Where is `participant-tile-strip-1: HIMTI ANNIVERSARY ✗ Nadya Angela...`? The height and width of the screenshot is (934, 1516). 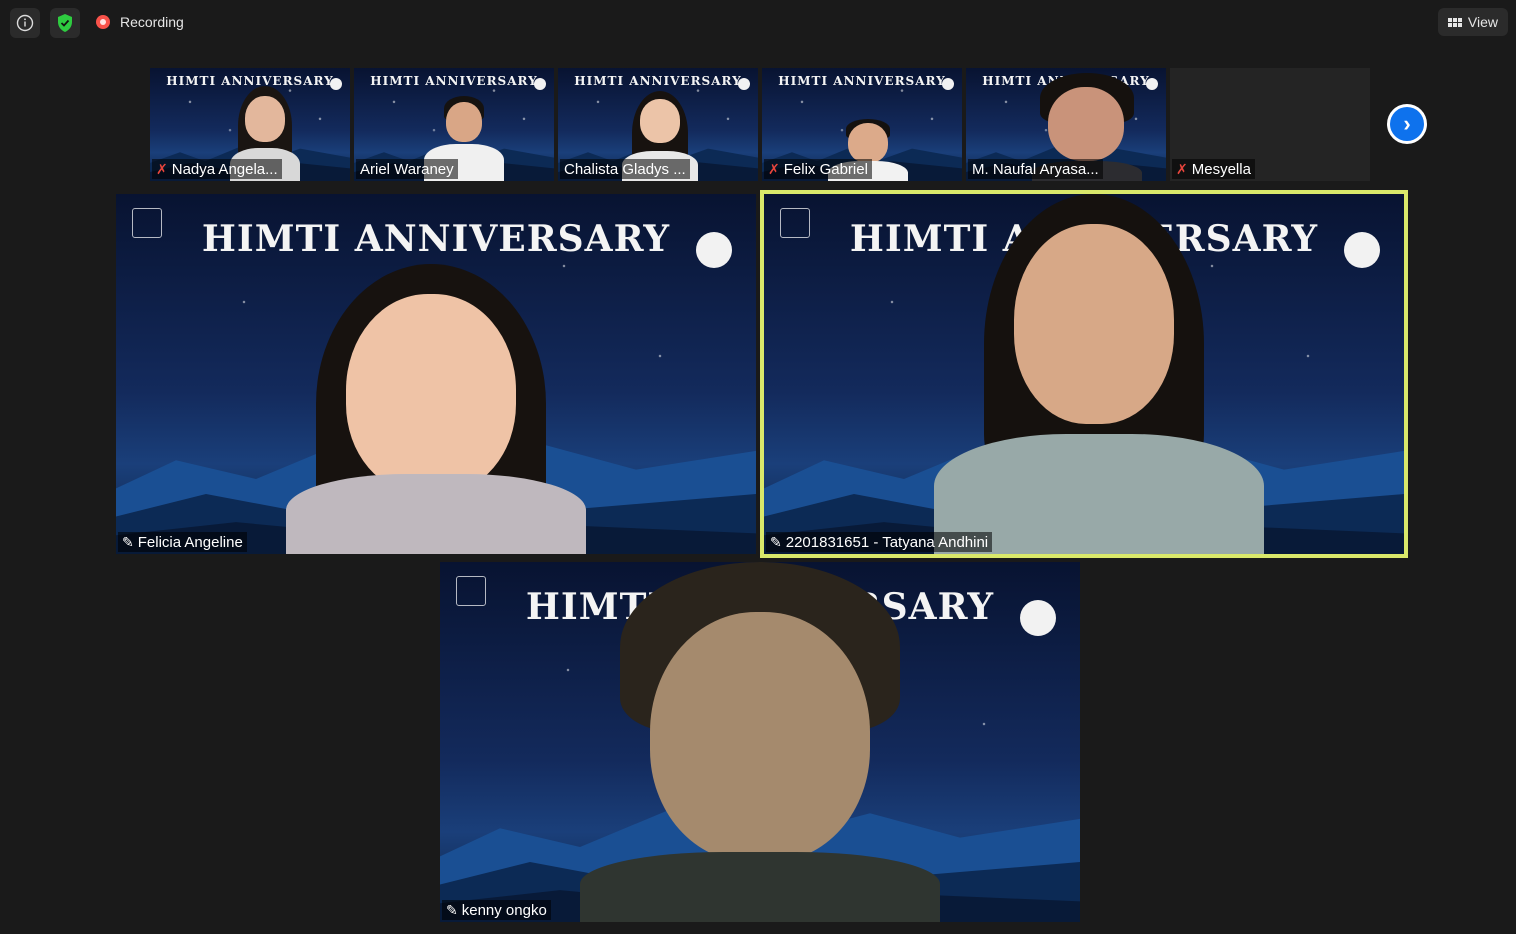 participant-tile-strip-1: HIMTI ANNIVERSARY ✗ Nadya Angela... is located at coordinates (250, 124).